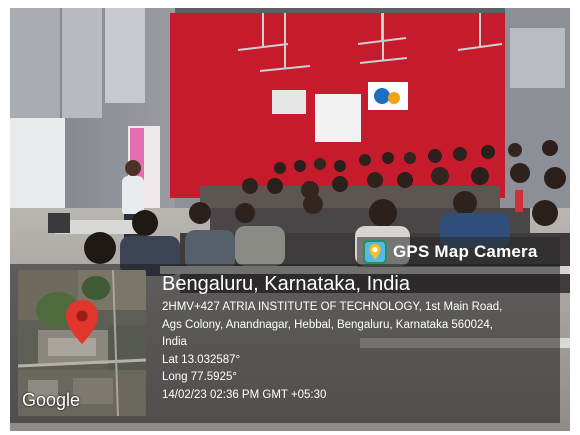  I want to click on latitude: Lat 13.032587°, so click(201, 359).